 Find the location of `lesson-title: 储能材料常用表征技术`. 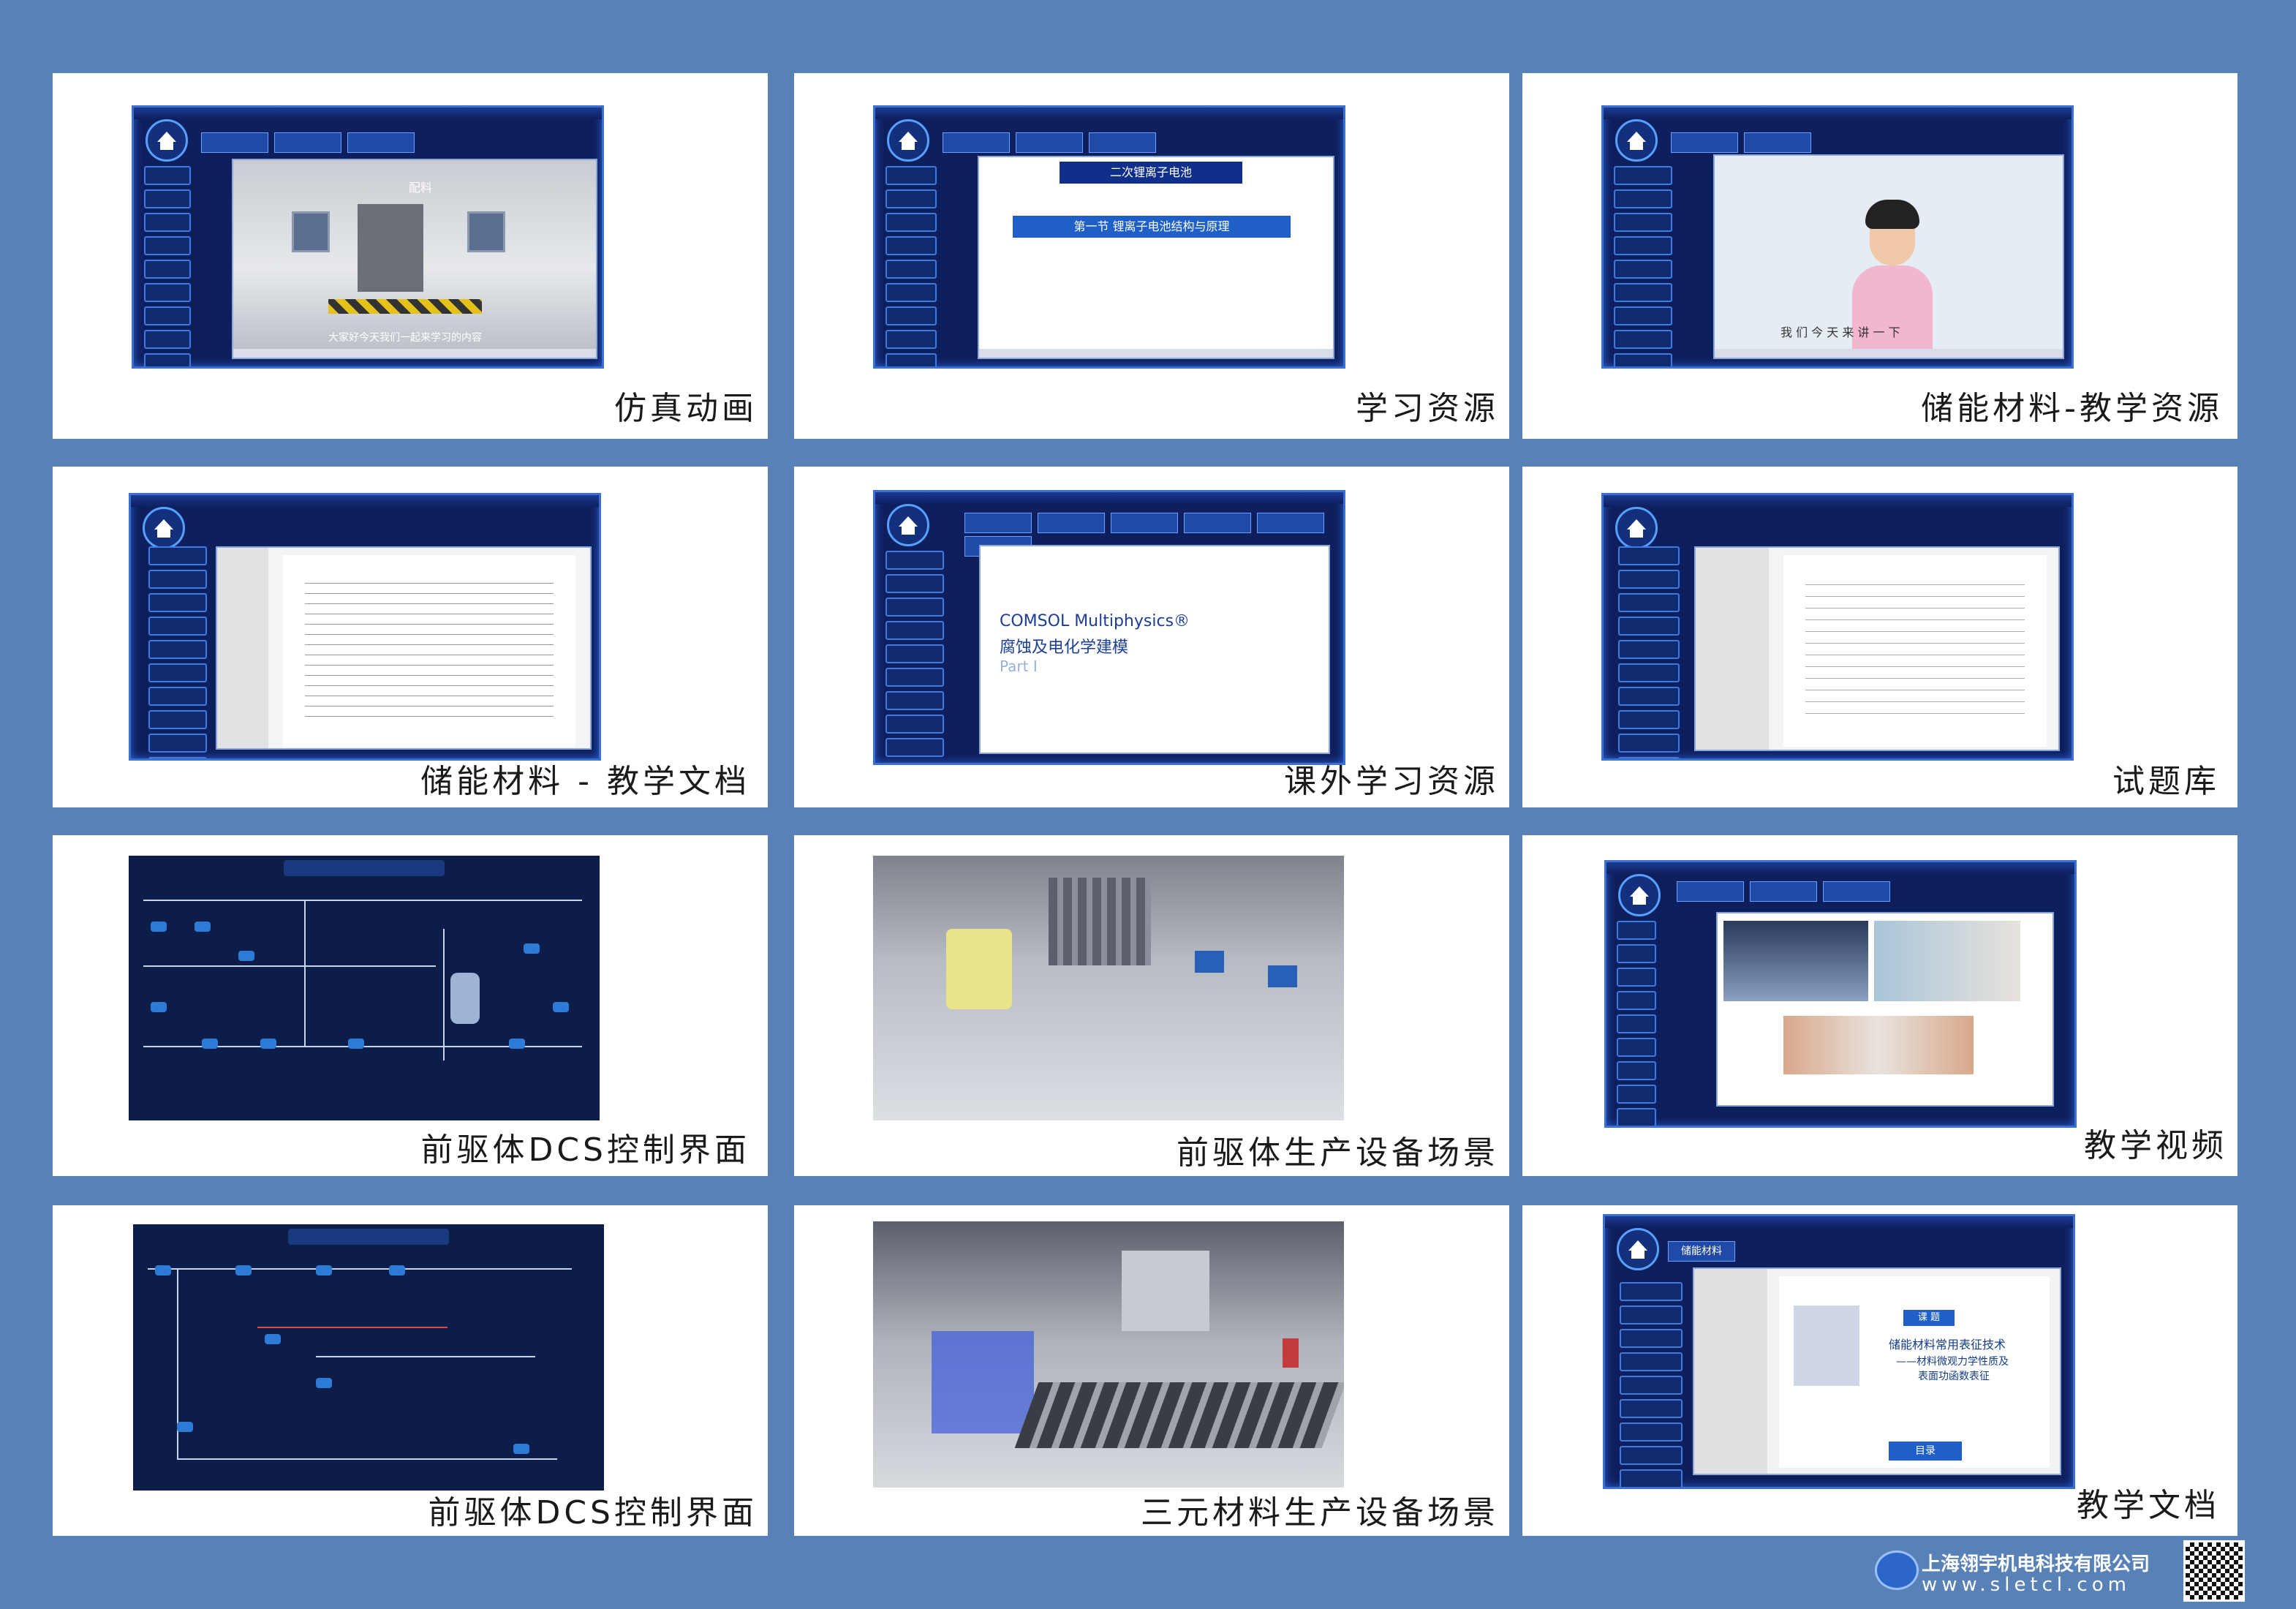

lesson-title: 储能材料常用表征技术 is located at coordinates (1947, 1345).